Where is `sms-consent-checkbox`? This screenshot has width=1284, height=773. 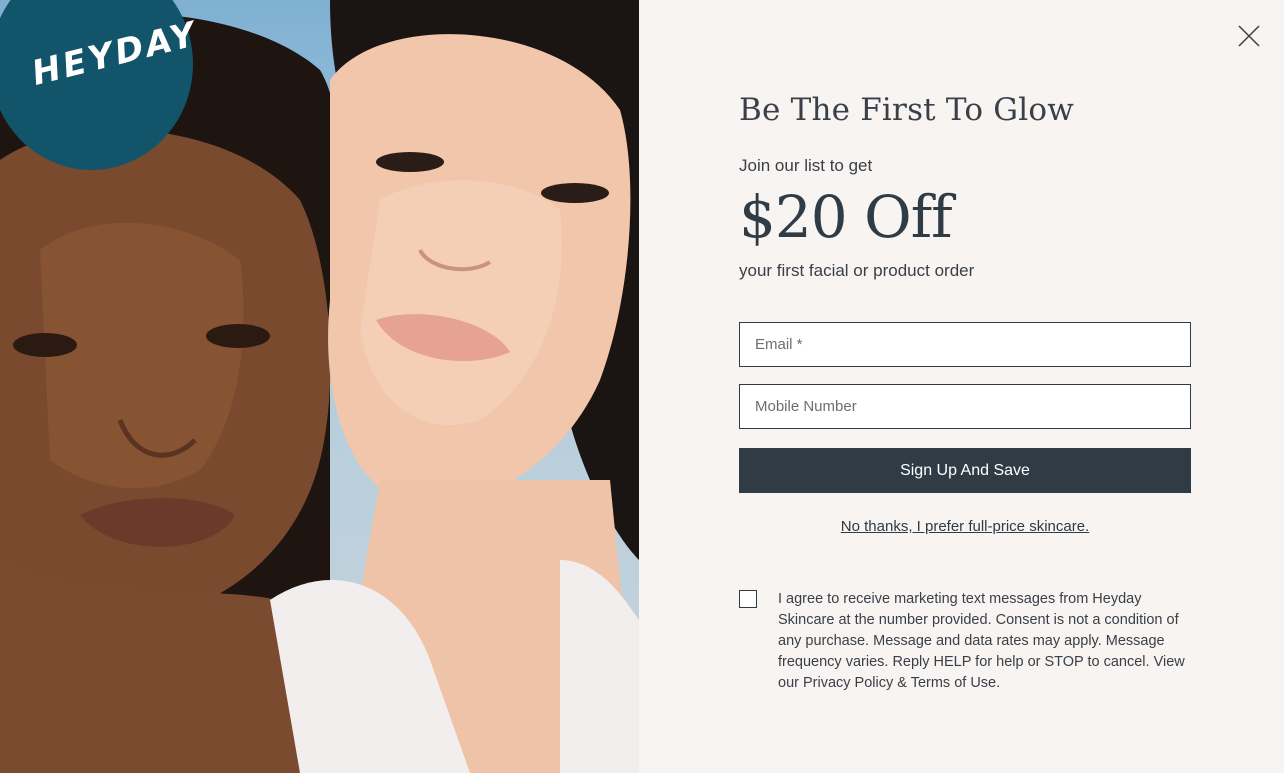 sms-consent-checkbox is located at coordinates (748, 599).